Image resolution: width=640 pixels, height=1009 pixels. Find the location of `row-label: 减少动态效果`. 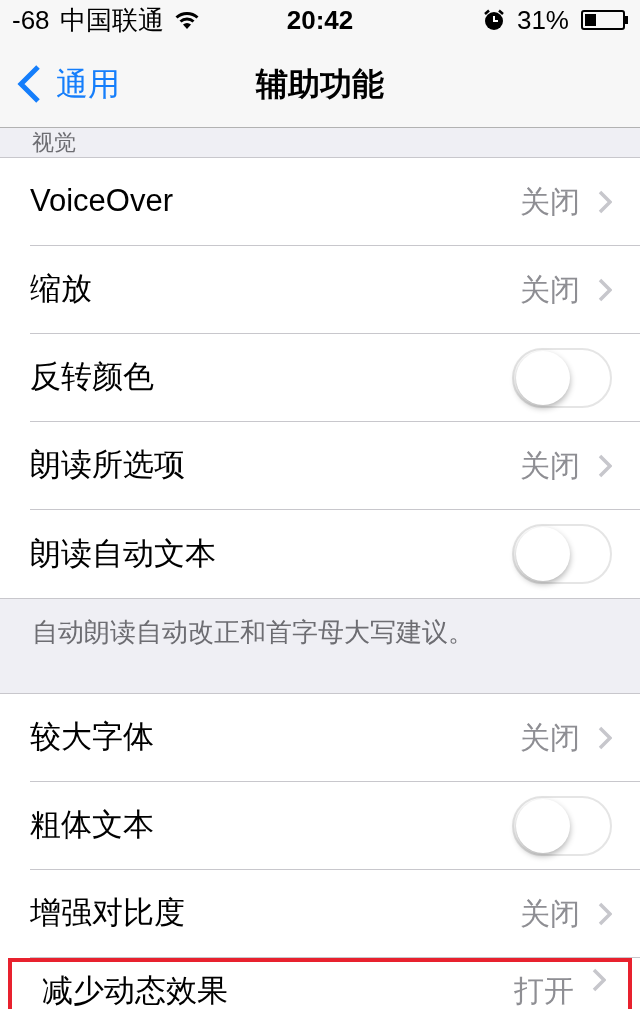

row-label: 减少动态效果 is located at coordinates (135, 990).